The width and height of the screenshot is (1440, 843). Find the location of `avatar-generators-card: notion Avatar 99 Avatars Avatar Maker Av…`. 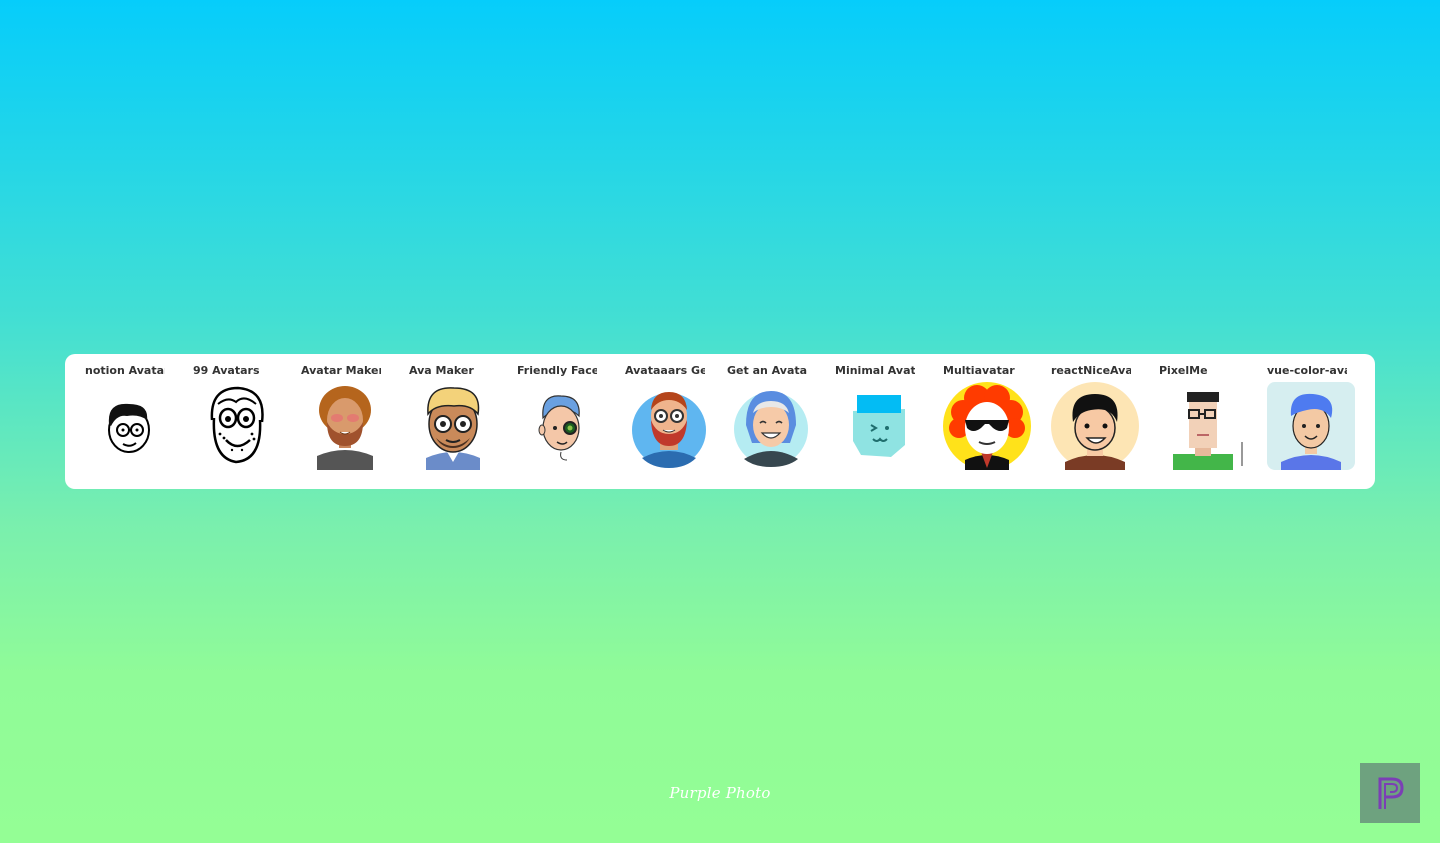

avatar-generators-card: notion Avatar 99 Avatars Avatar Maker Av… is located at coordinates (720, 421).